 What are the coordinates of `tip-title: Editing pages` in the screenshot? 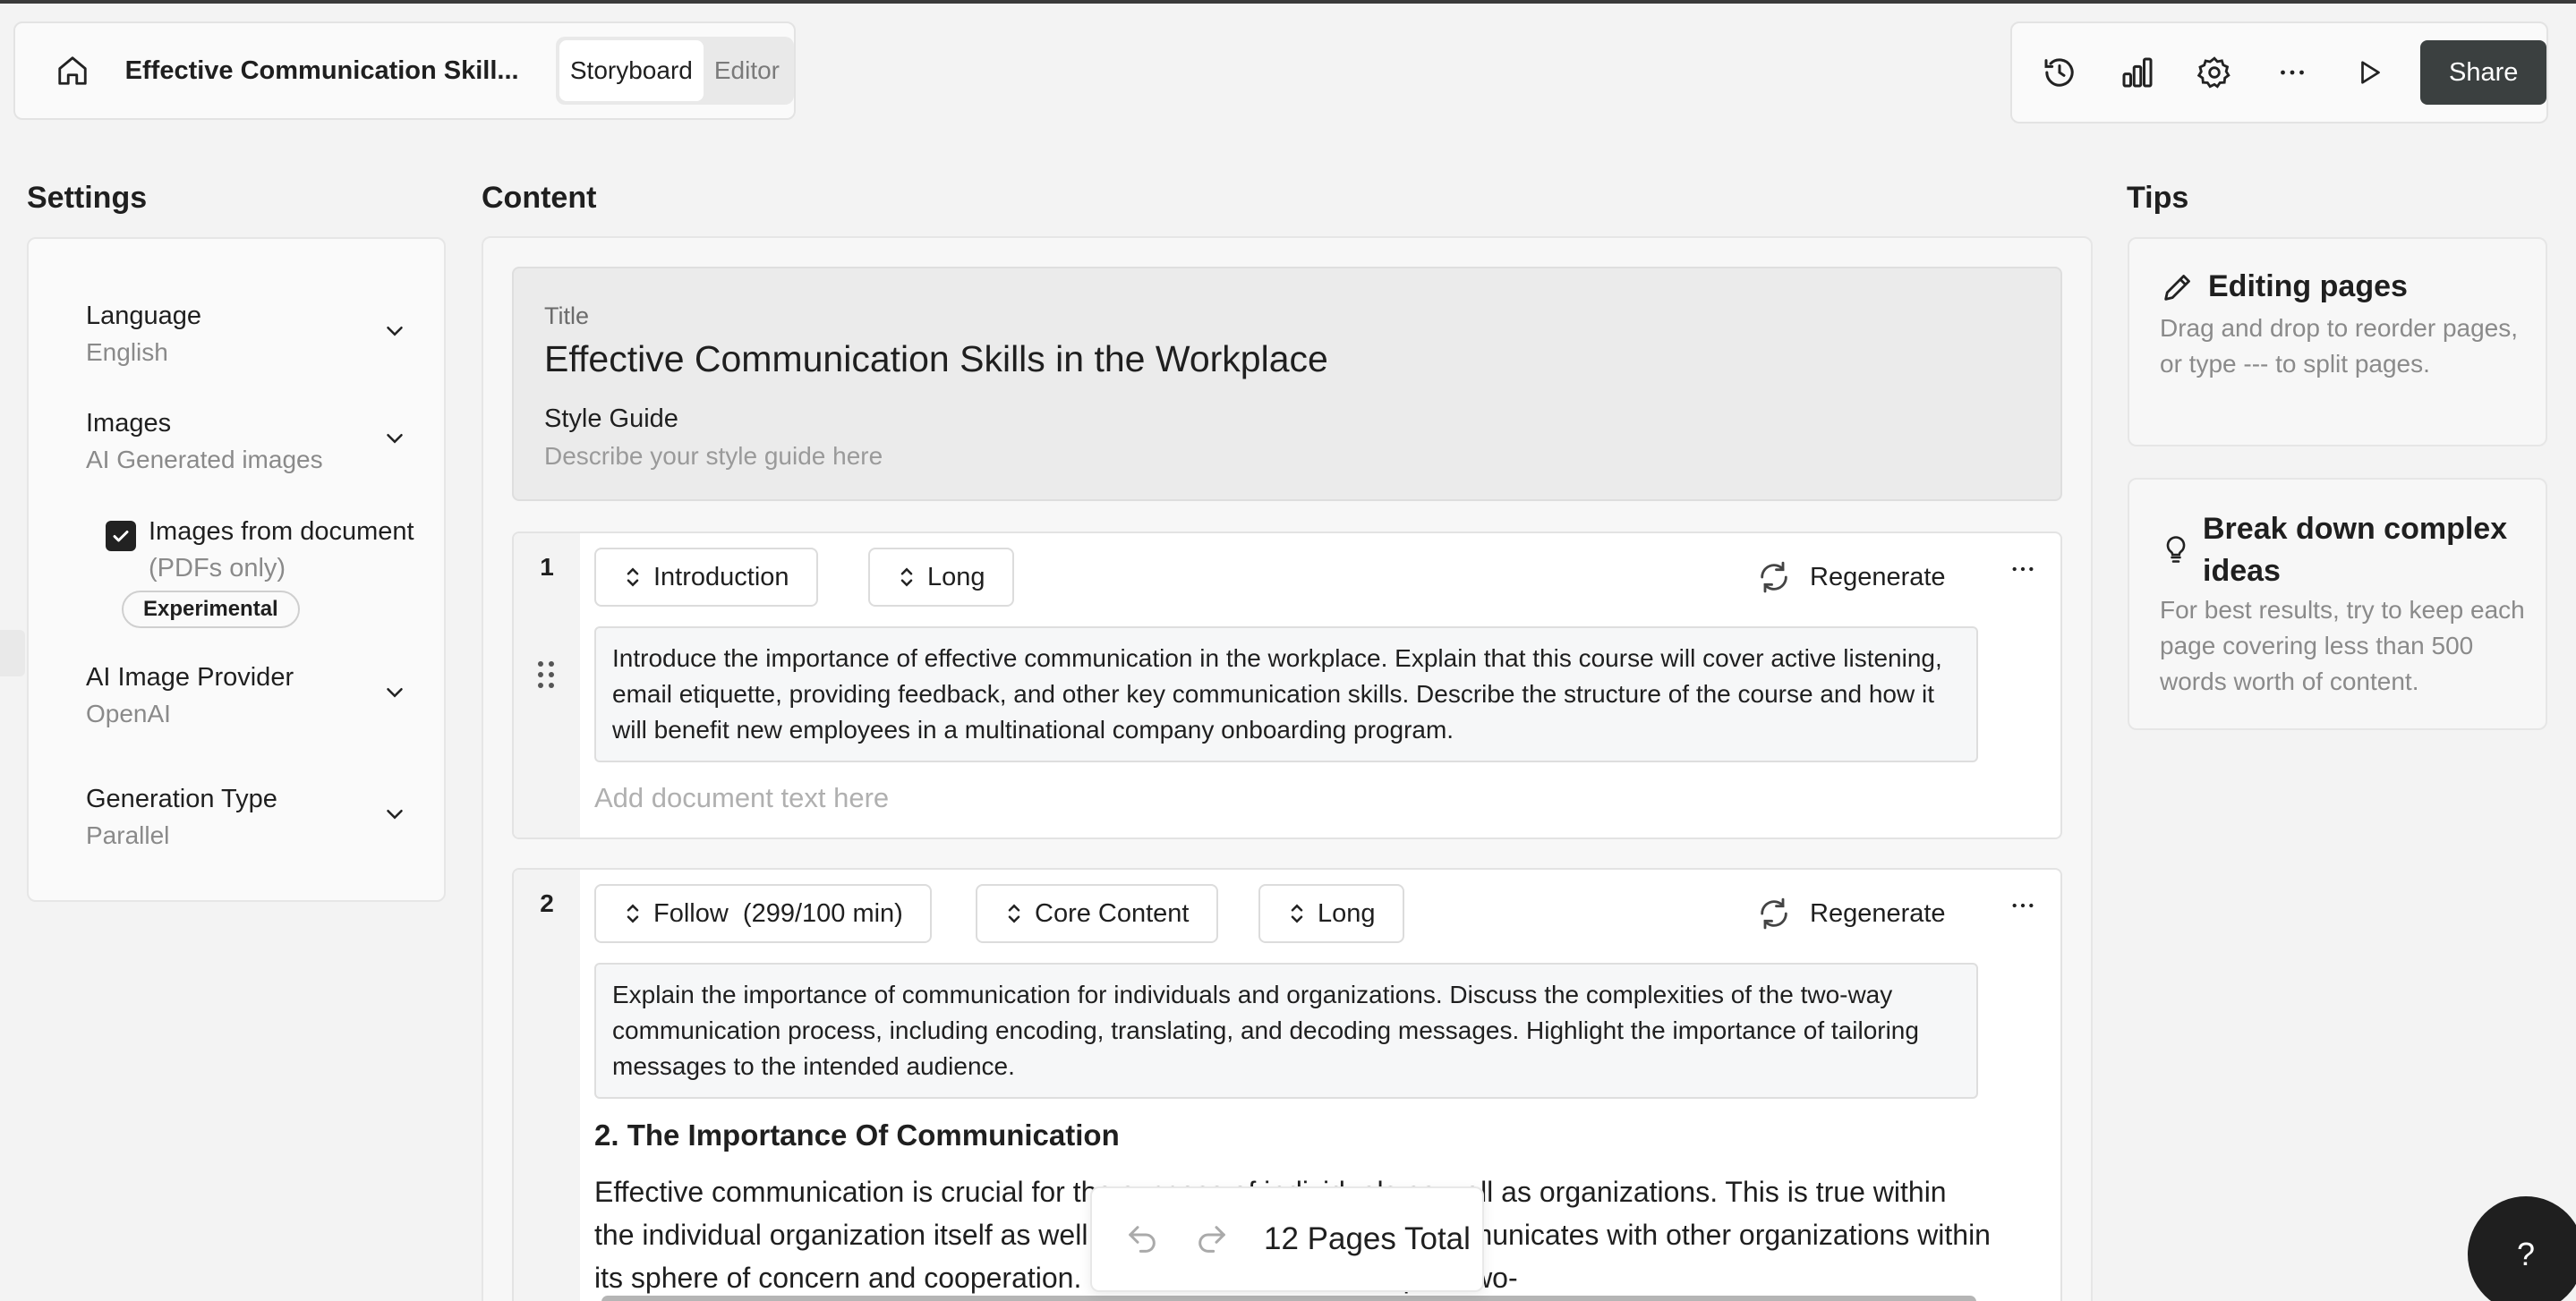 It's located at (2308, 286).